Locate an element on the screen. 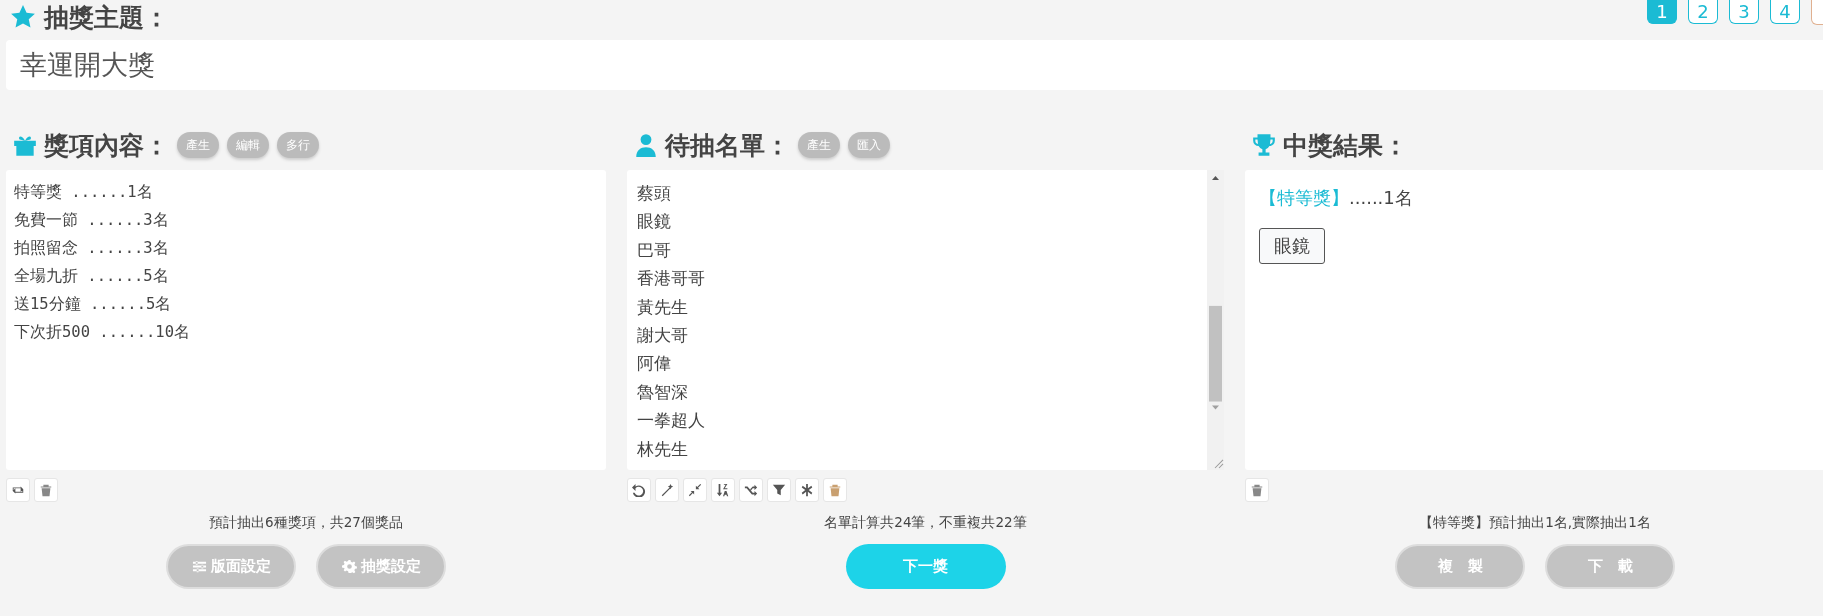 Image resolution: width=1823 pixels, height=616 pixels. summary-text: 【特等獎】預計抽出1名,實際抽出1名 is located at coordinates (1535, 523).